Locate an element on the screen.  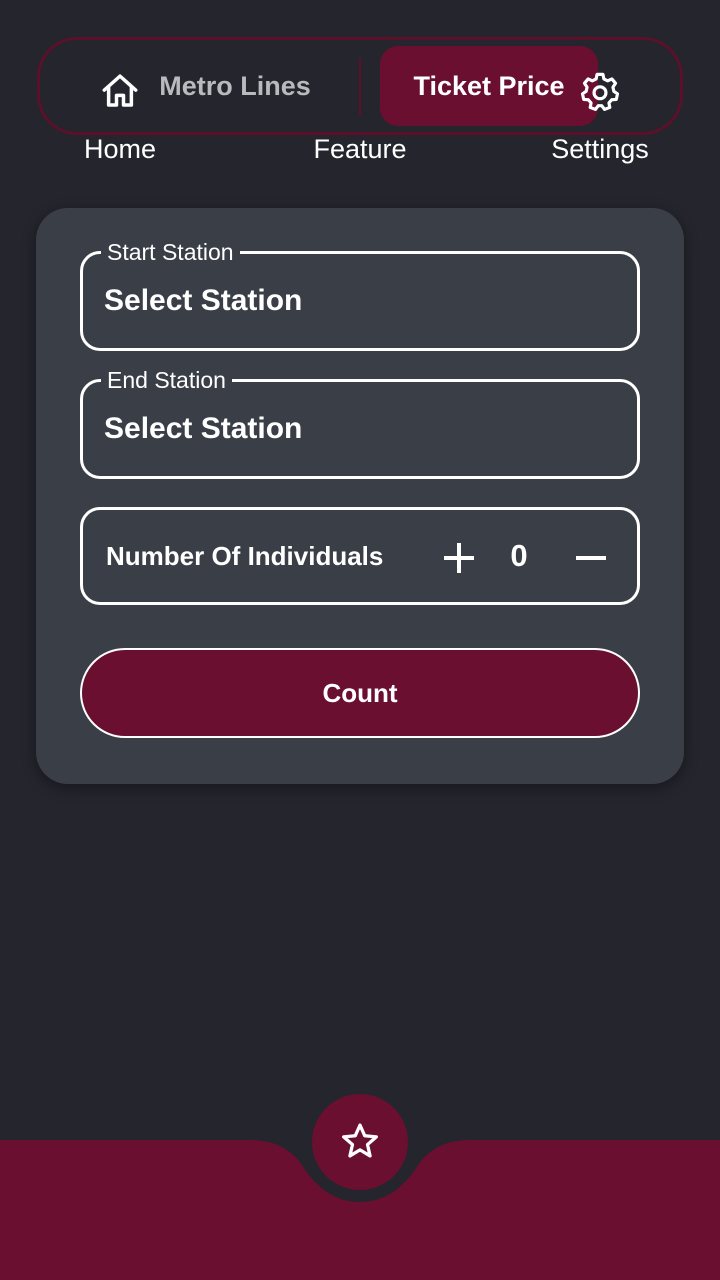
nav-home-label: Home is located at coordinates (120, 149).